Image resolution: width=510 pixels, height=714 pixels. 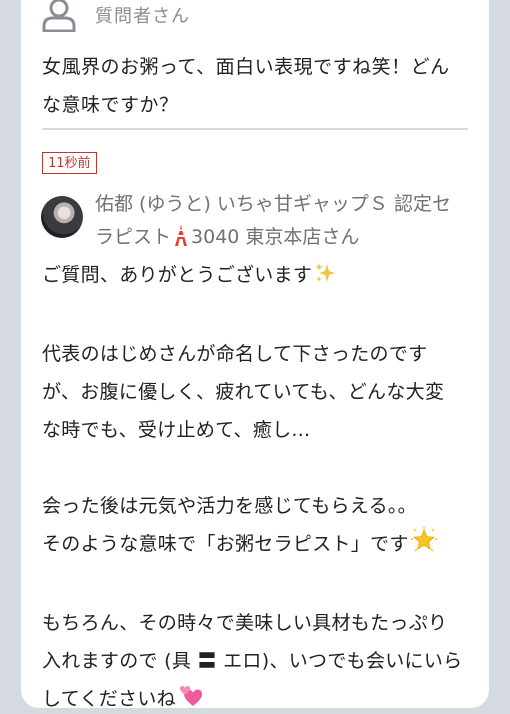 I want to click on divider, so click(x=255, y=129).